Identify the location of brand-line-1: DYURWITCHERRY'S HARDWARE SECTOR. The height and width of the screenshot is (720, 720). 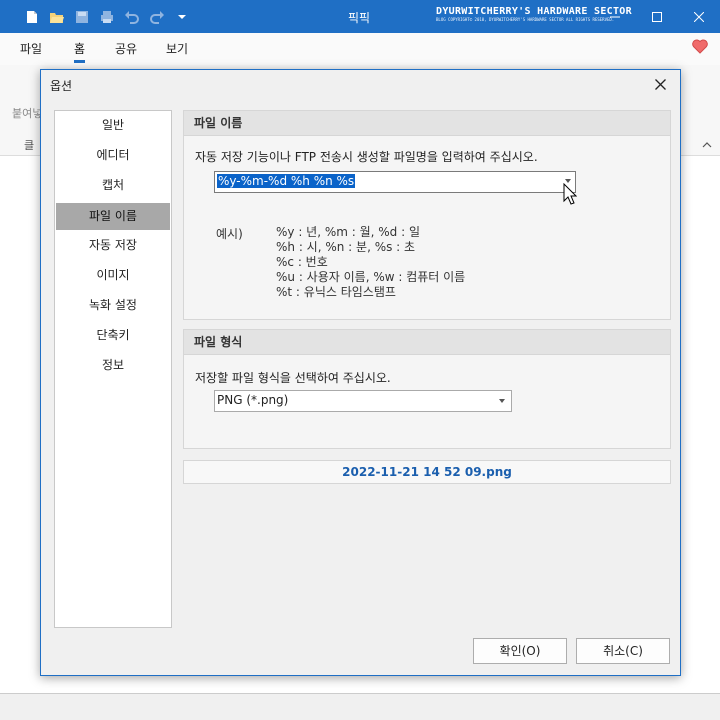
(534, 11).